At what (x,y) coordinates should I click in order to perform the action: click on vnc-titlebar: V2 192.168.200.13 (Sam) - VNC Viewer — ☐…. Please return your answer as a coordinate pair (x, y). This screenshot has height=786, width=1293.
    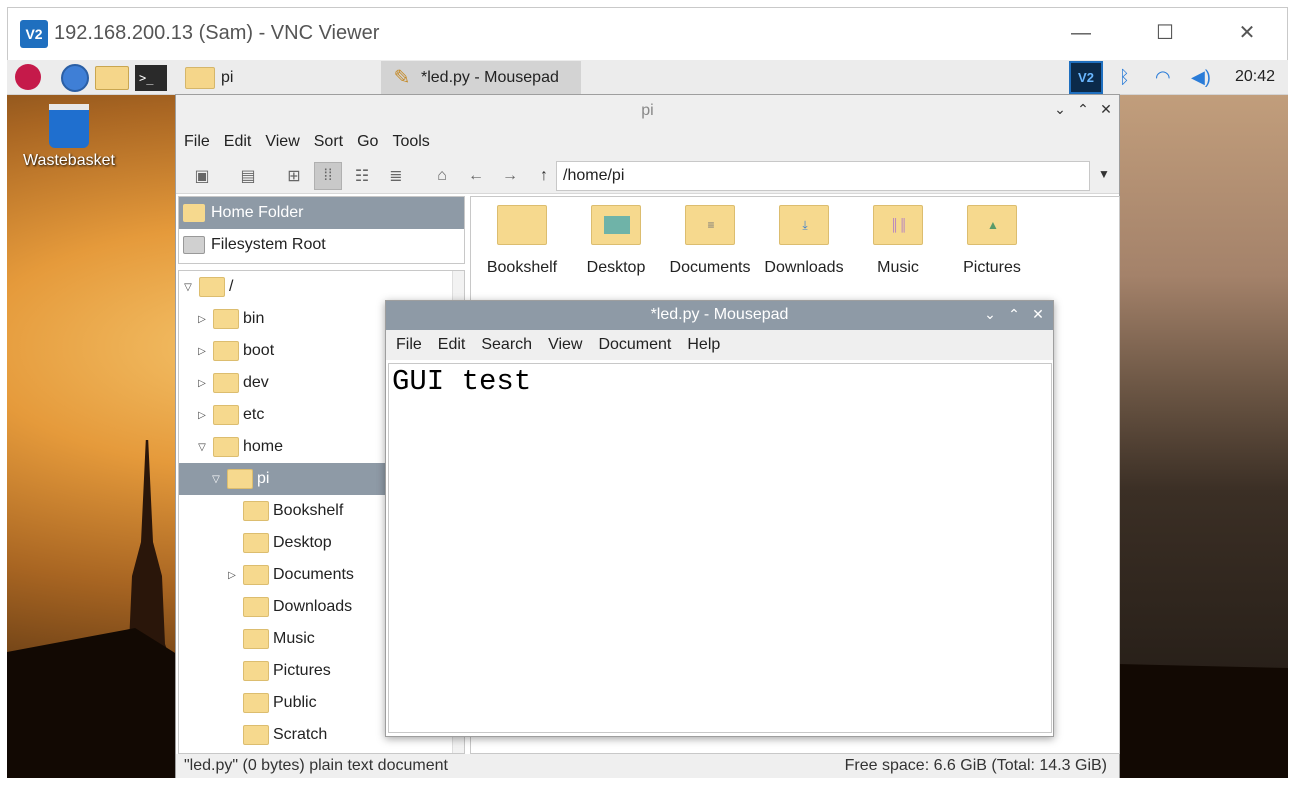
    Looking at the image, I should click on (647, 33).